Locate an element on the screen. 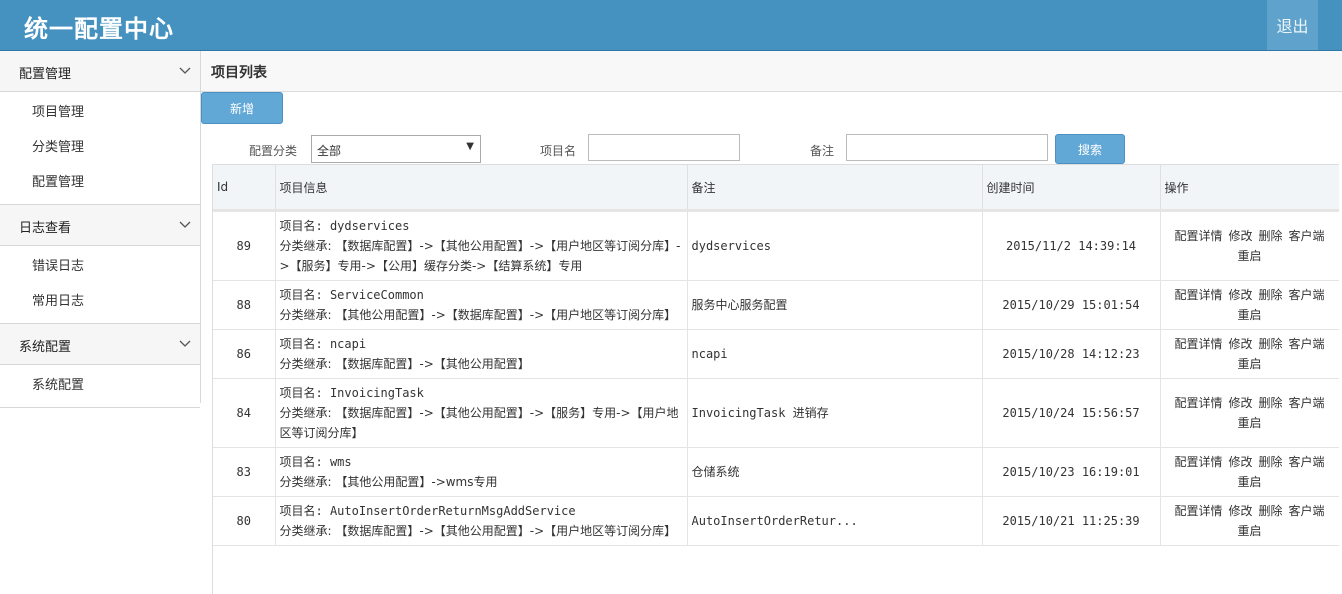  search-bar: 配置分类 全部 ▼ 项目名 备注 搜索 is located at coordinates (771, 149).